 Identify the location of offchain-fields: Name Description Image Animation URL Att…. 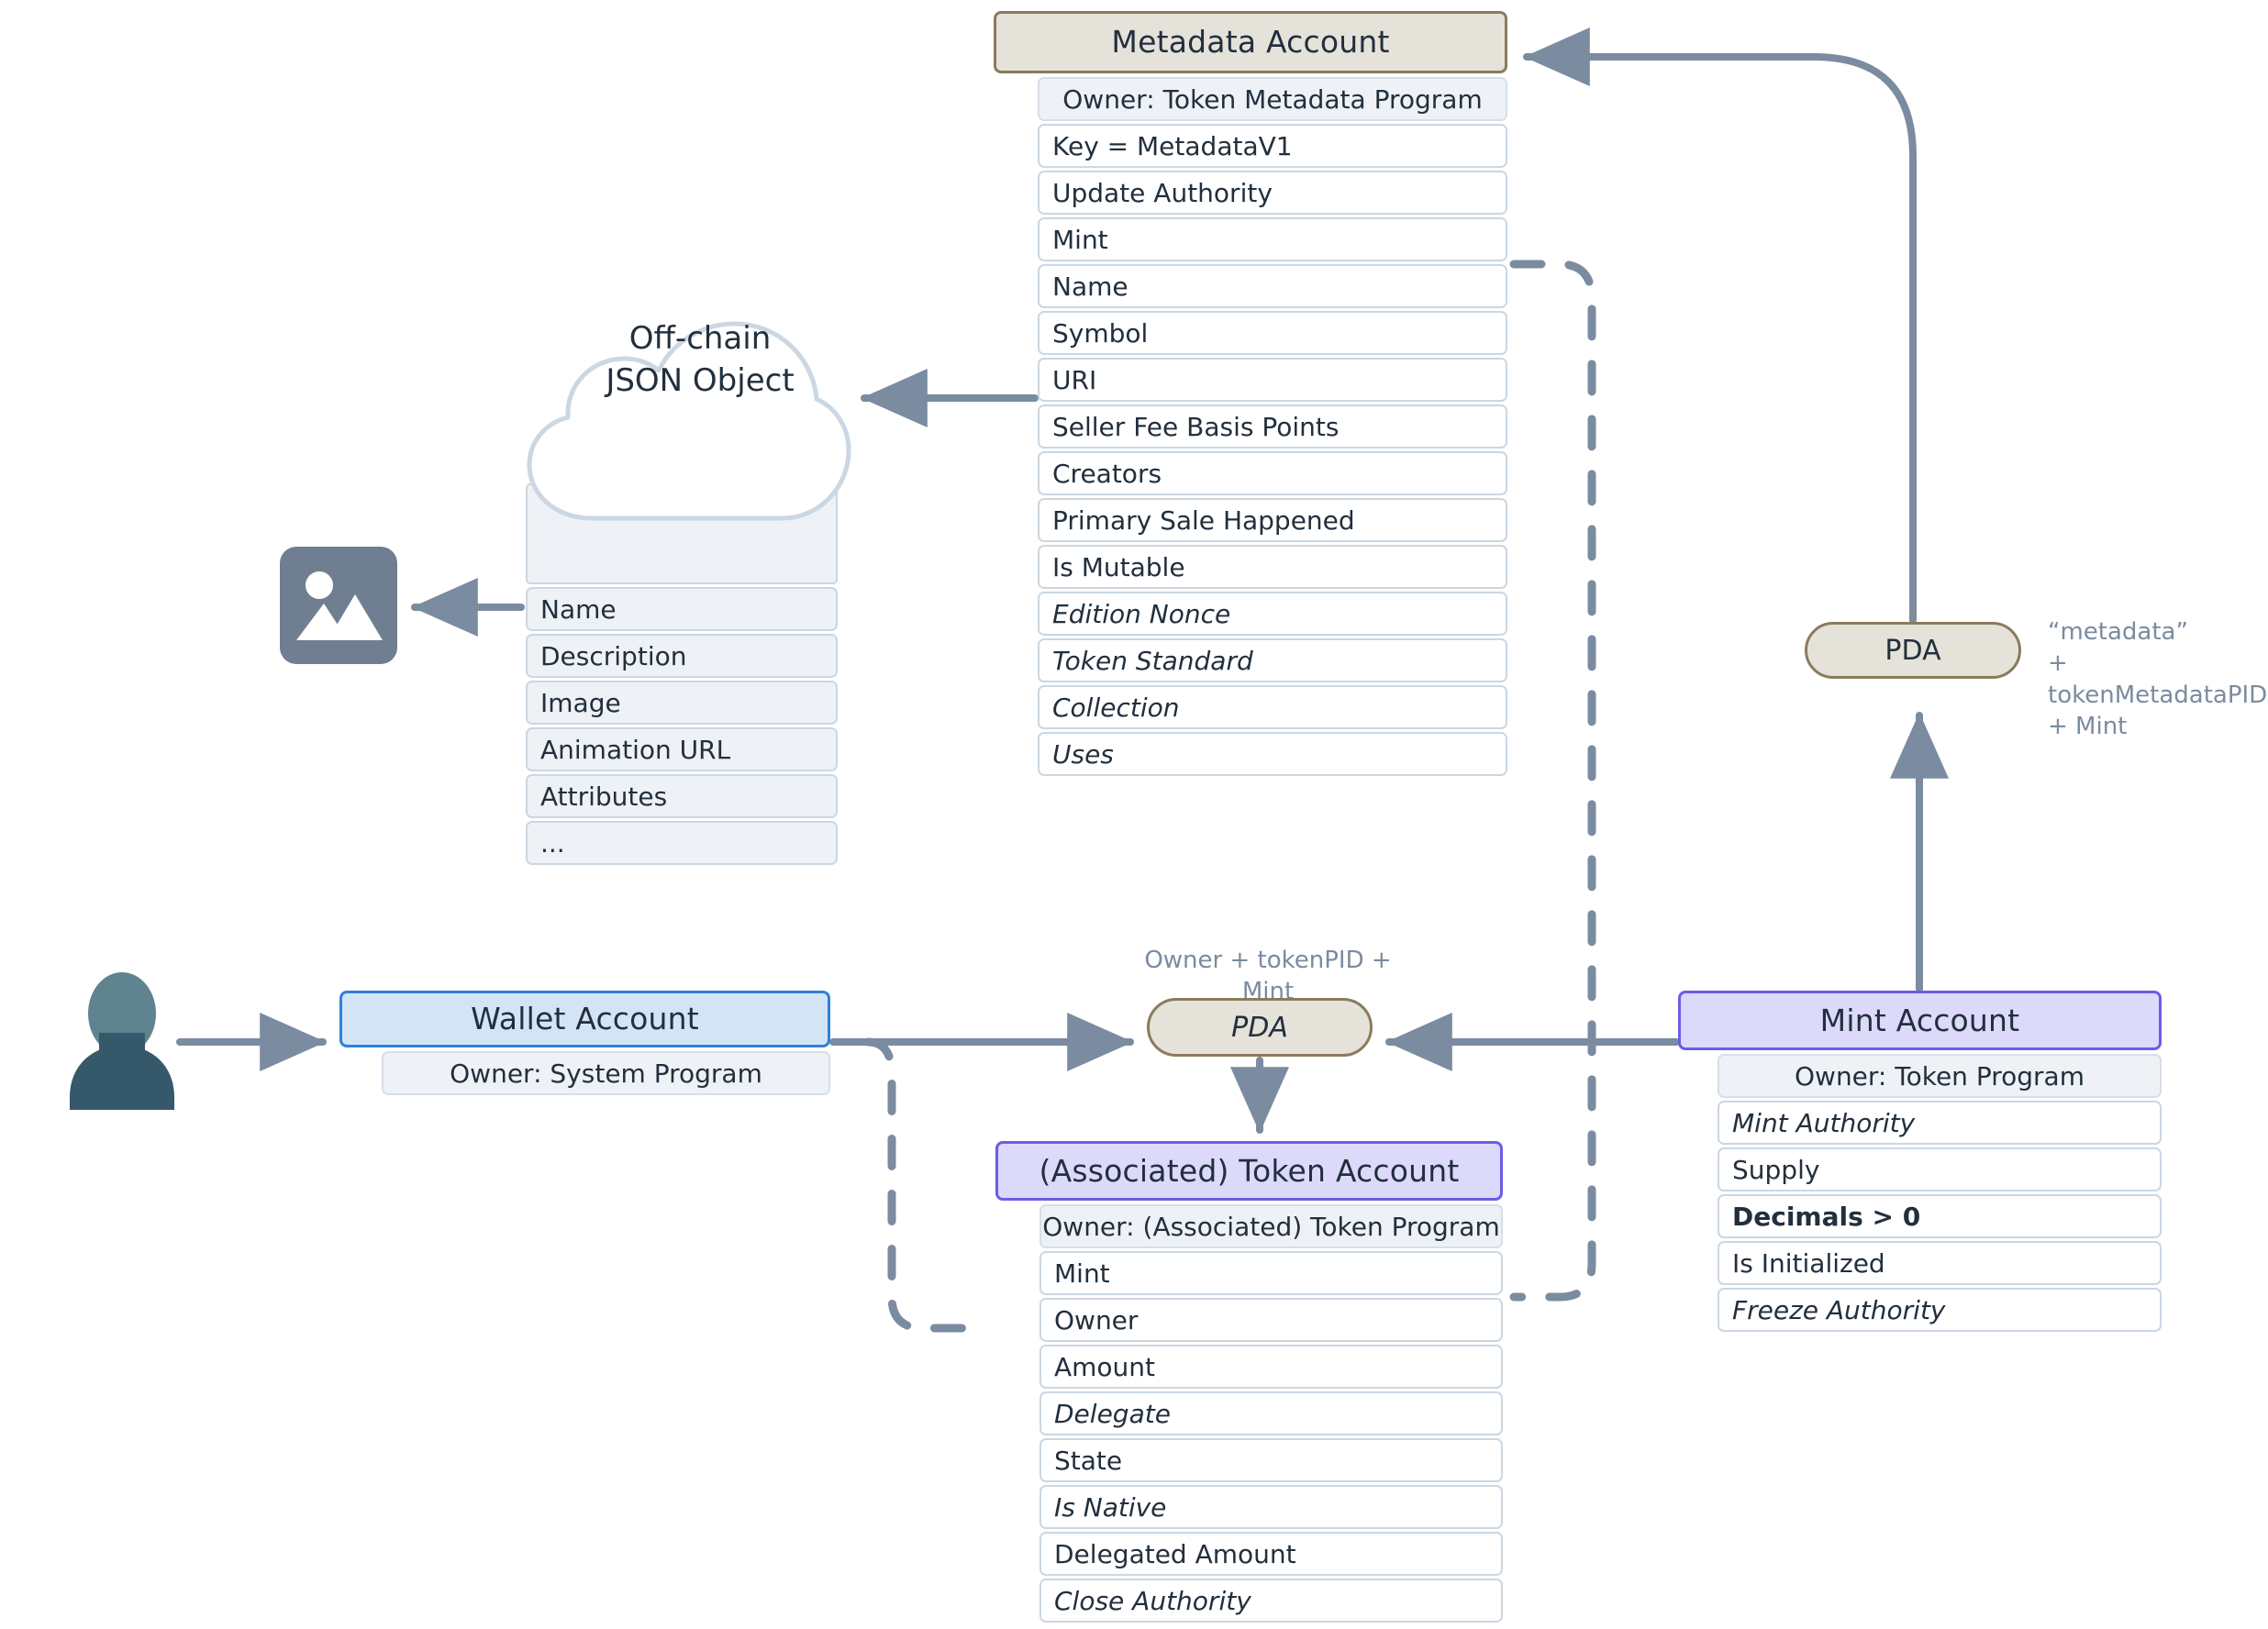
(682, 726).